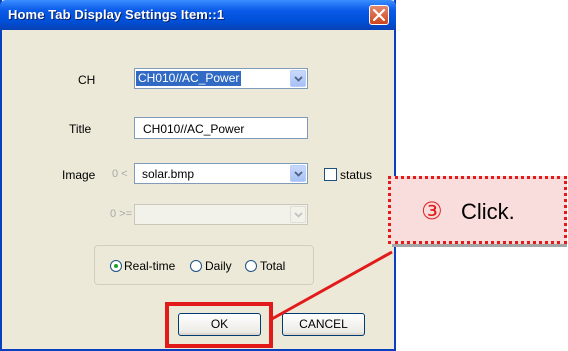 The width and height of the screenshot is (568, 351). I want to click on step-number: ③, so click(432, 211).